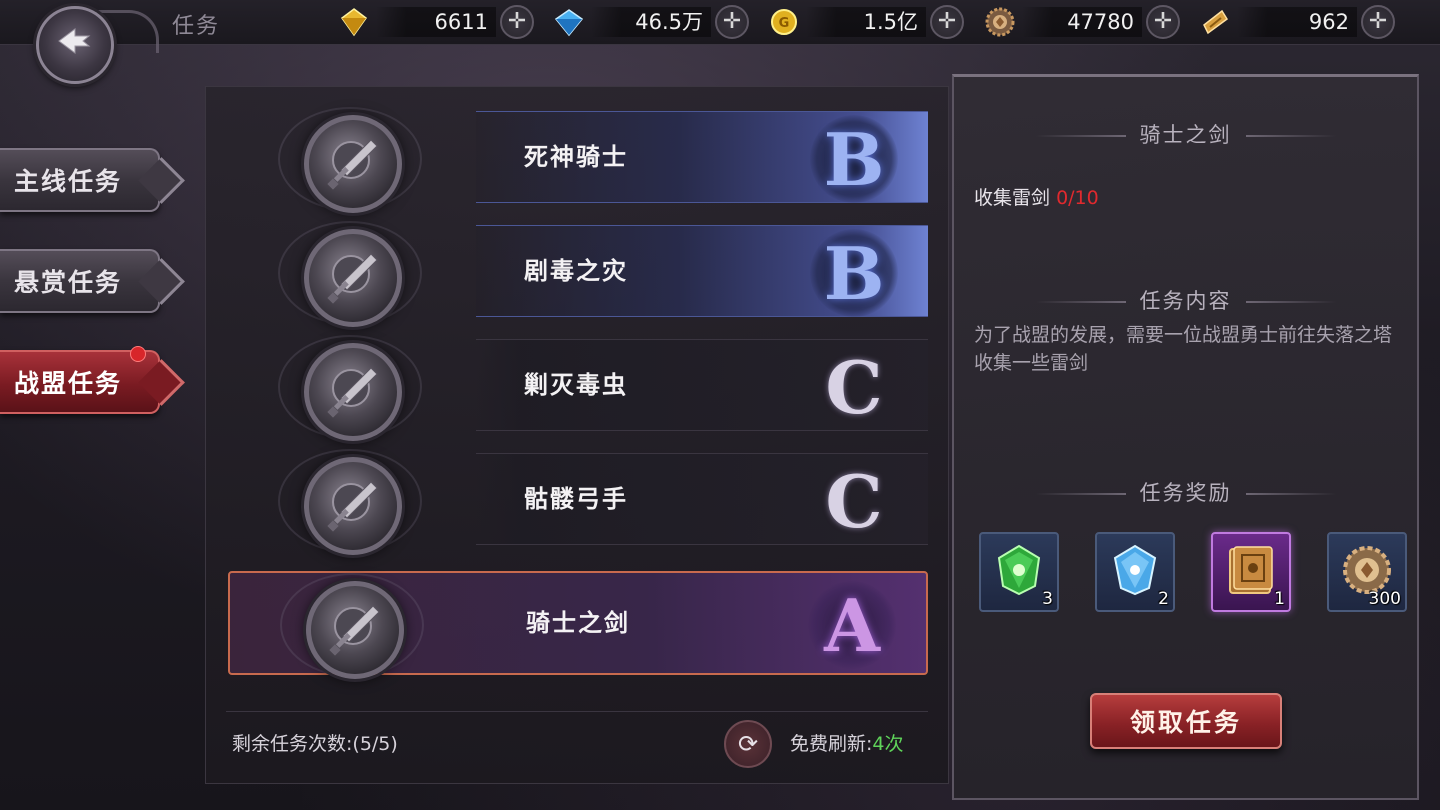  I want to click on free-refresh-info: 免费刷新:4次, so click(847, 742).